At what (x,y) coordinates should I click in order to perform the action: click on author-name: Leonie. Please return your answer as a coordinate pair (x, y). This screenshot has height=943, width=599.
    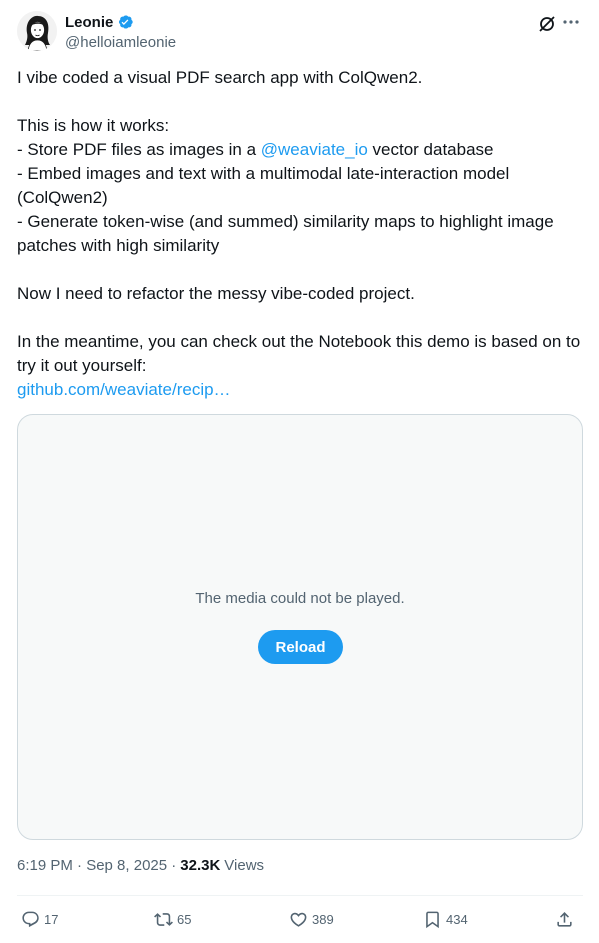
    Looking at the image, I should click on (89, 22).